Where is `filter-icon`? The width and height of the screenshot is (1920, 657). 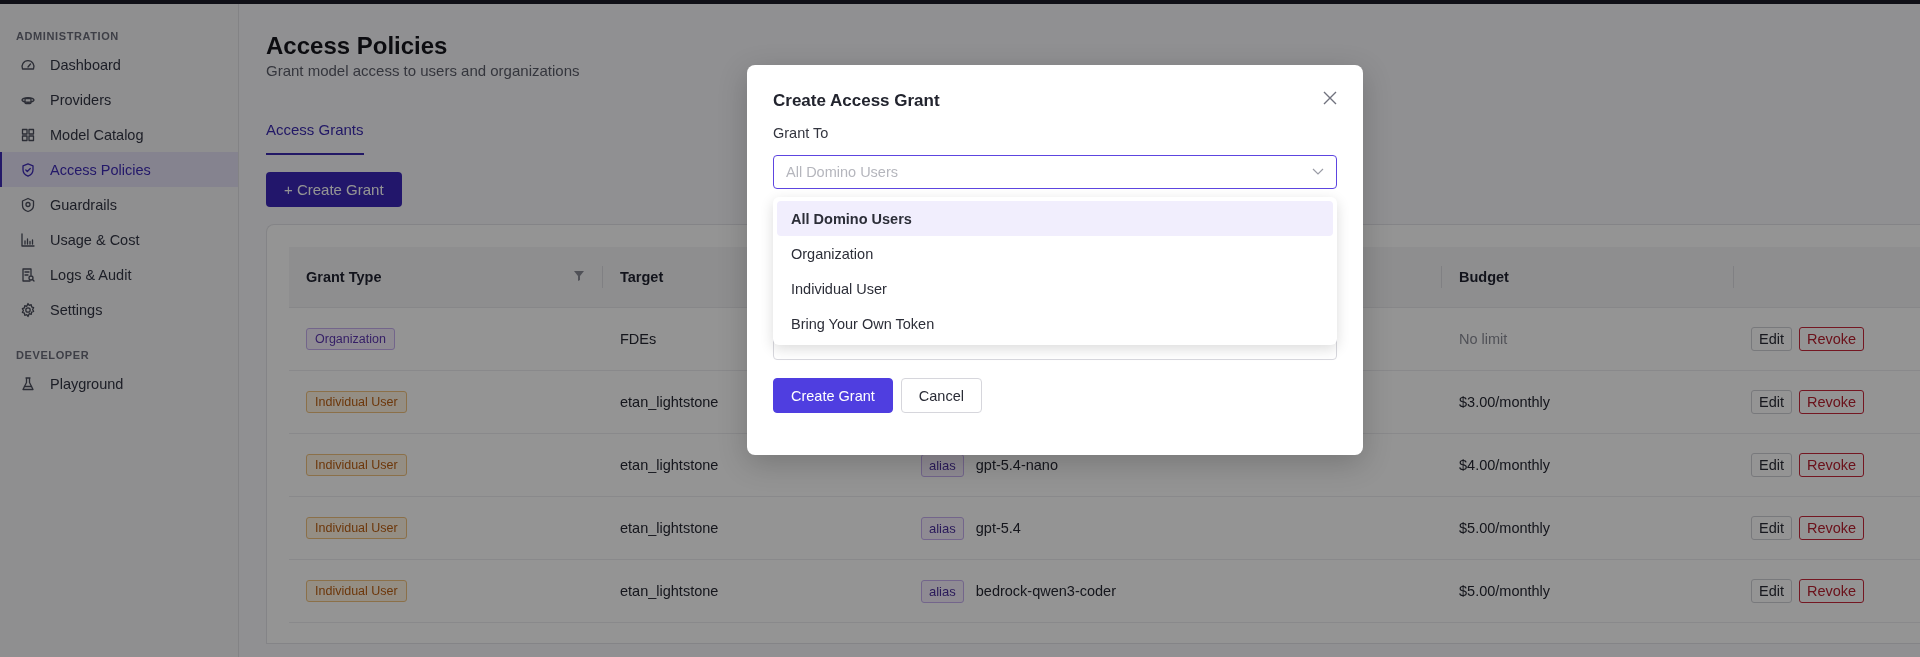 filter-icon is located at coordinates (579, 276).